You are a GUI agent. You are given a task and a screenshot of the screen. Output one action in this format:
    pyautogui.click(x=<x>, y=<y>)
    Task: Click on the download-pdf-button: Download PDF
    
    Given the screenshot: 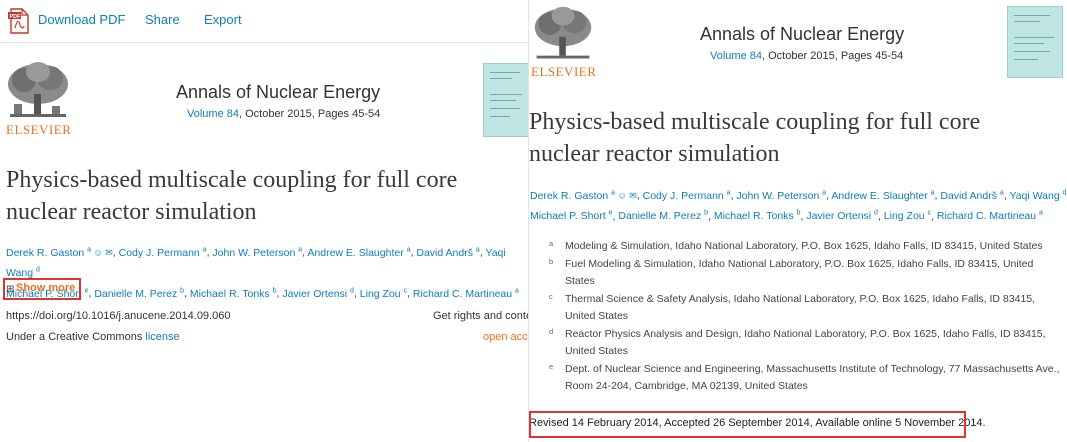 What is the action you would take?
    pyautogui.click(x=81, y=19)
    